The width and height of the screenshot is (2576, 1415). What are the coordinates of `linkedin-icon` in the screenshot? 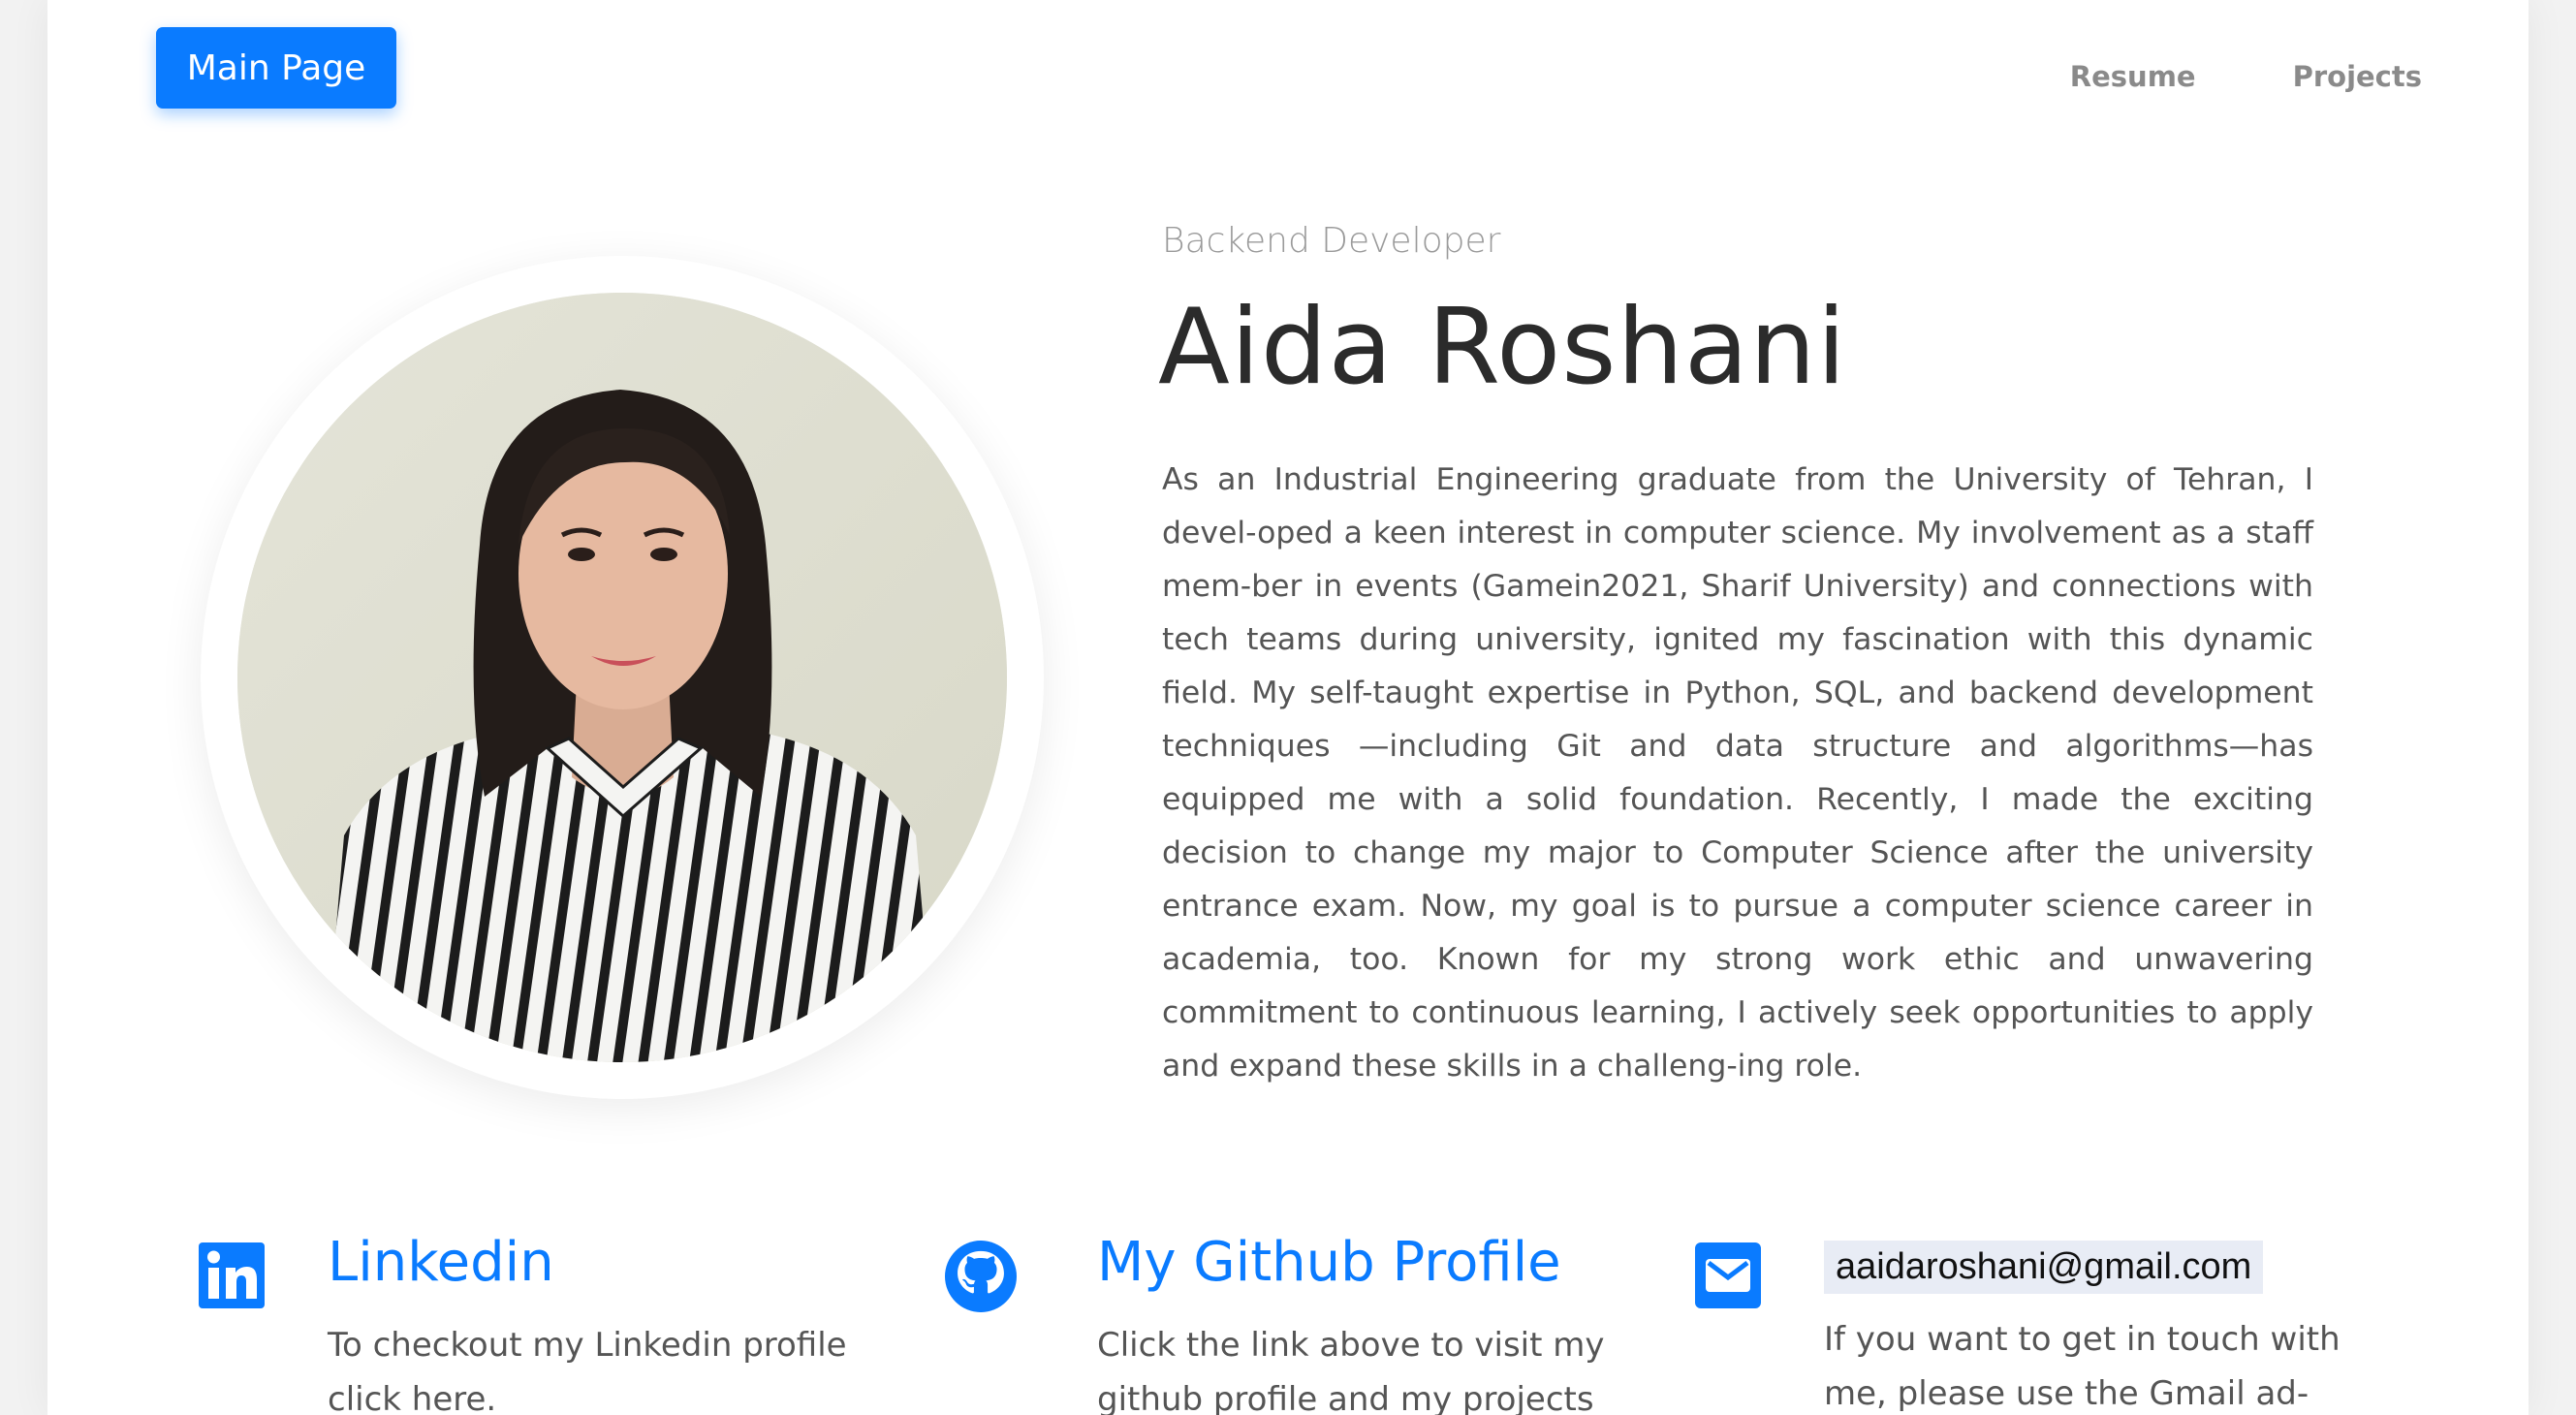 It's located at (232, 1275).